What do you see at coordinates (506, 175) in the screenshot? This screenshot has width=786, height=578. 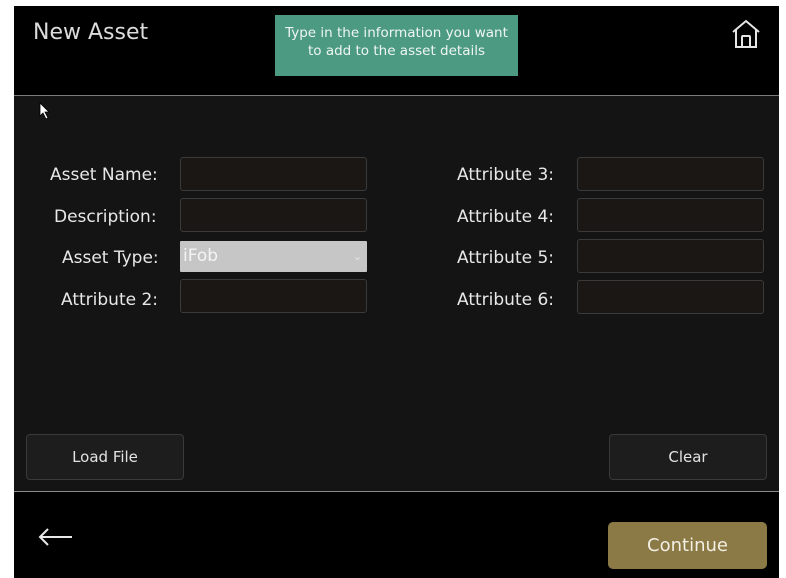 I see `attribute-3-label: Attribute 3:` at bounding box center [506, 175].